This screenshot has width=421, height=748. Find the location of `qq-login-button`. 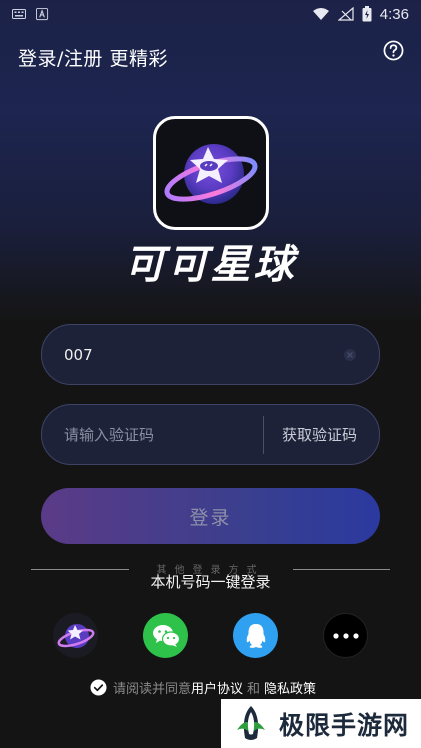

qq-login-button is located at coordinates (255, 635).